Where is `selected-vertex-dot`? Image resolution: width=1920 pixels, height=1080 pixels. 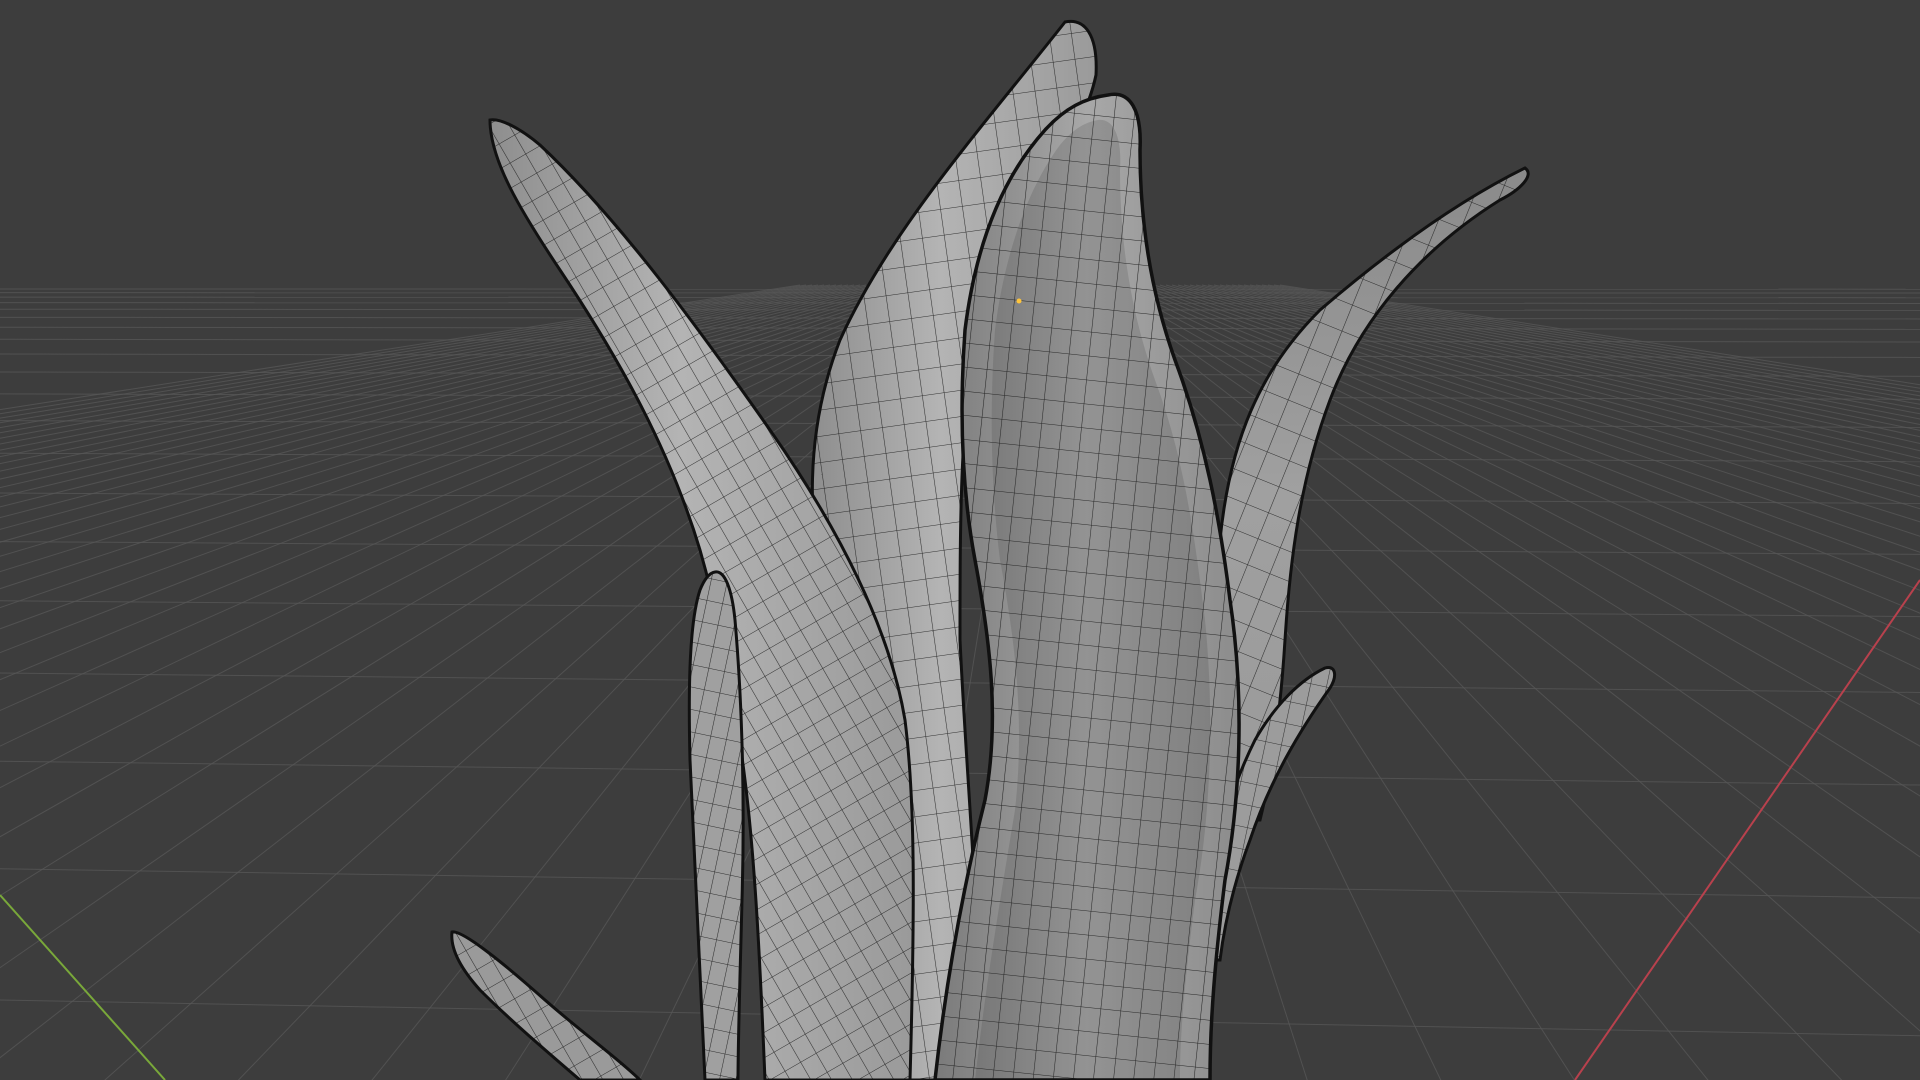
selected-vertex-dot is located at coordinates (1019, 301).